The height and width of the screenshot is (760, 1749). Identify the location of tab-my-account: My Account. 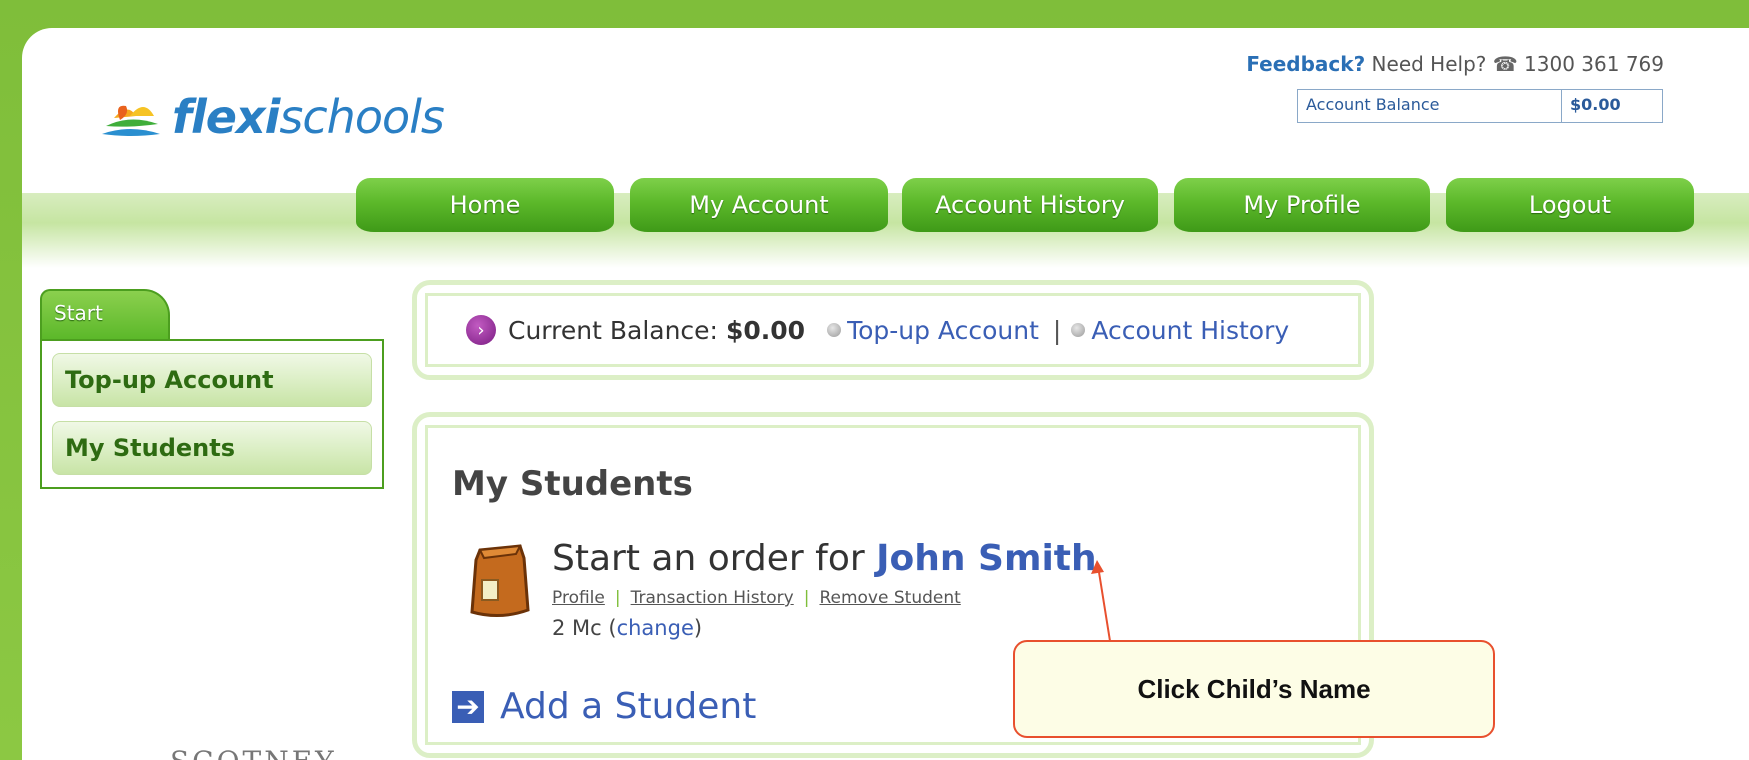
(759, 205).